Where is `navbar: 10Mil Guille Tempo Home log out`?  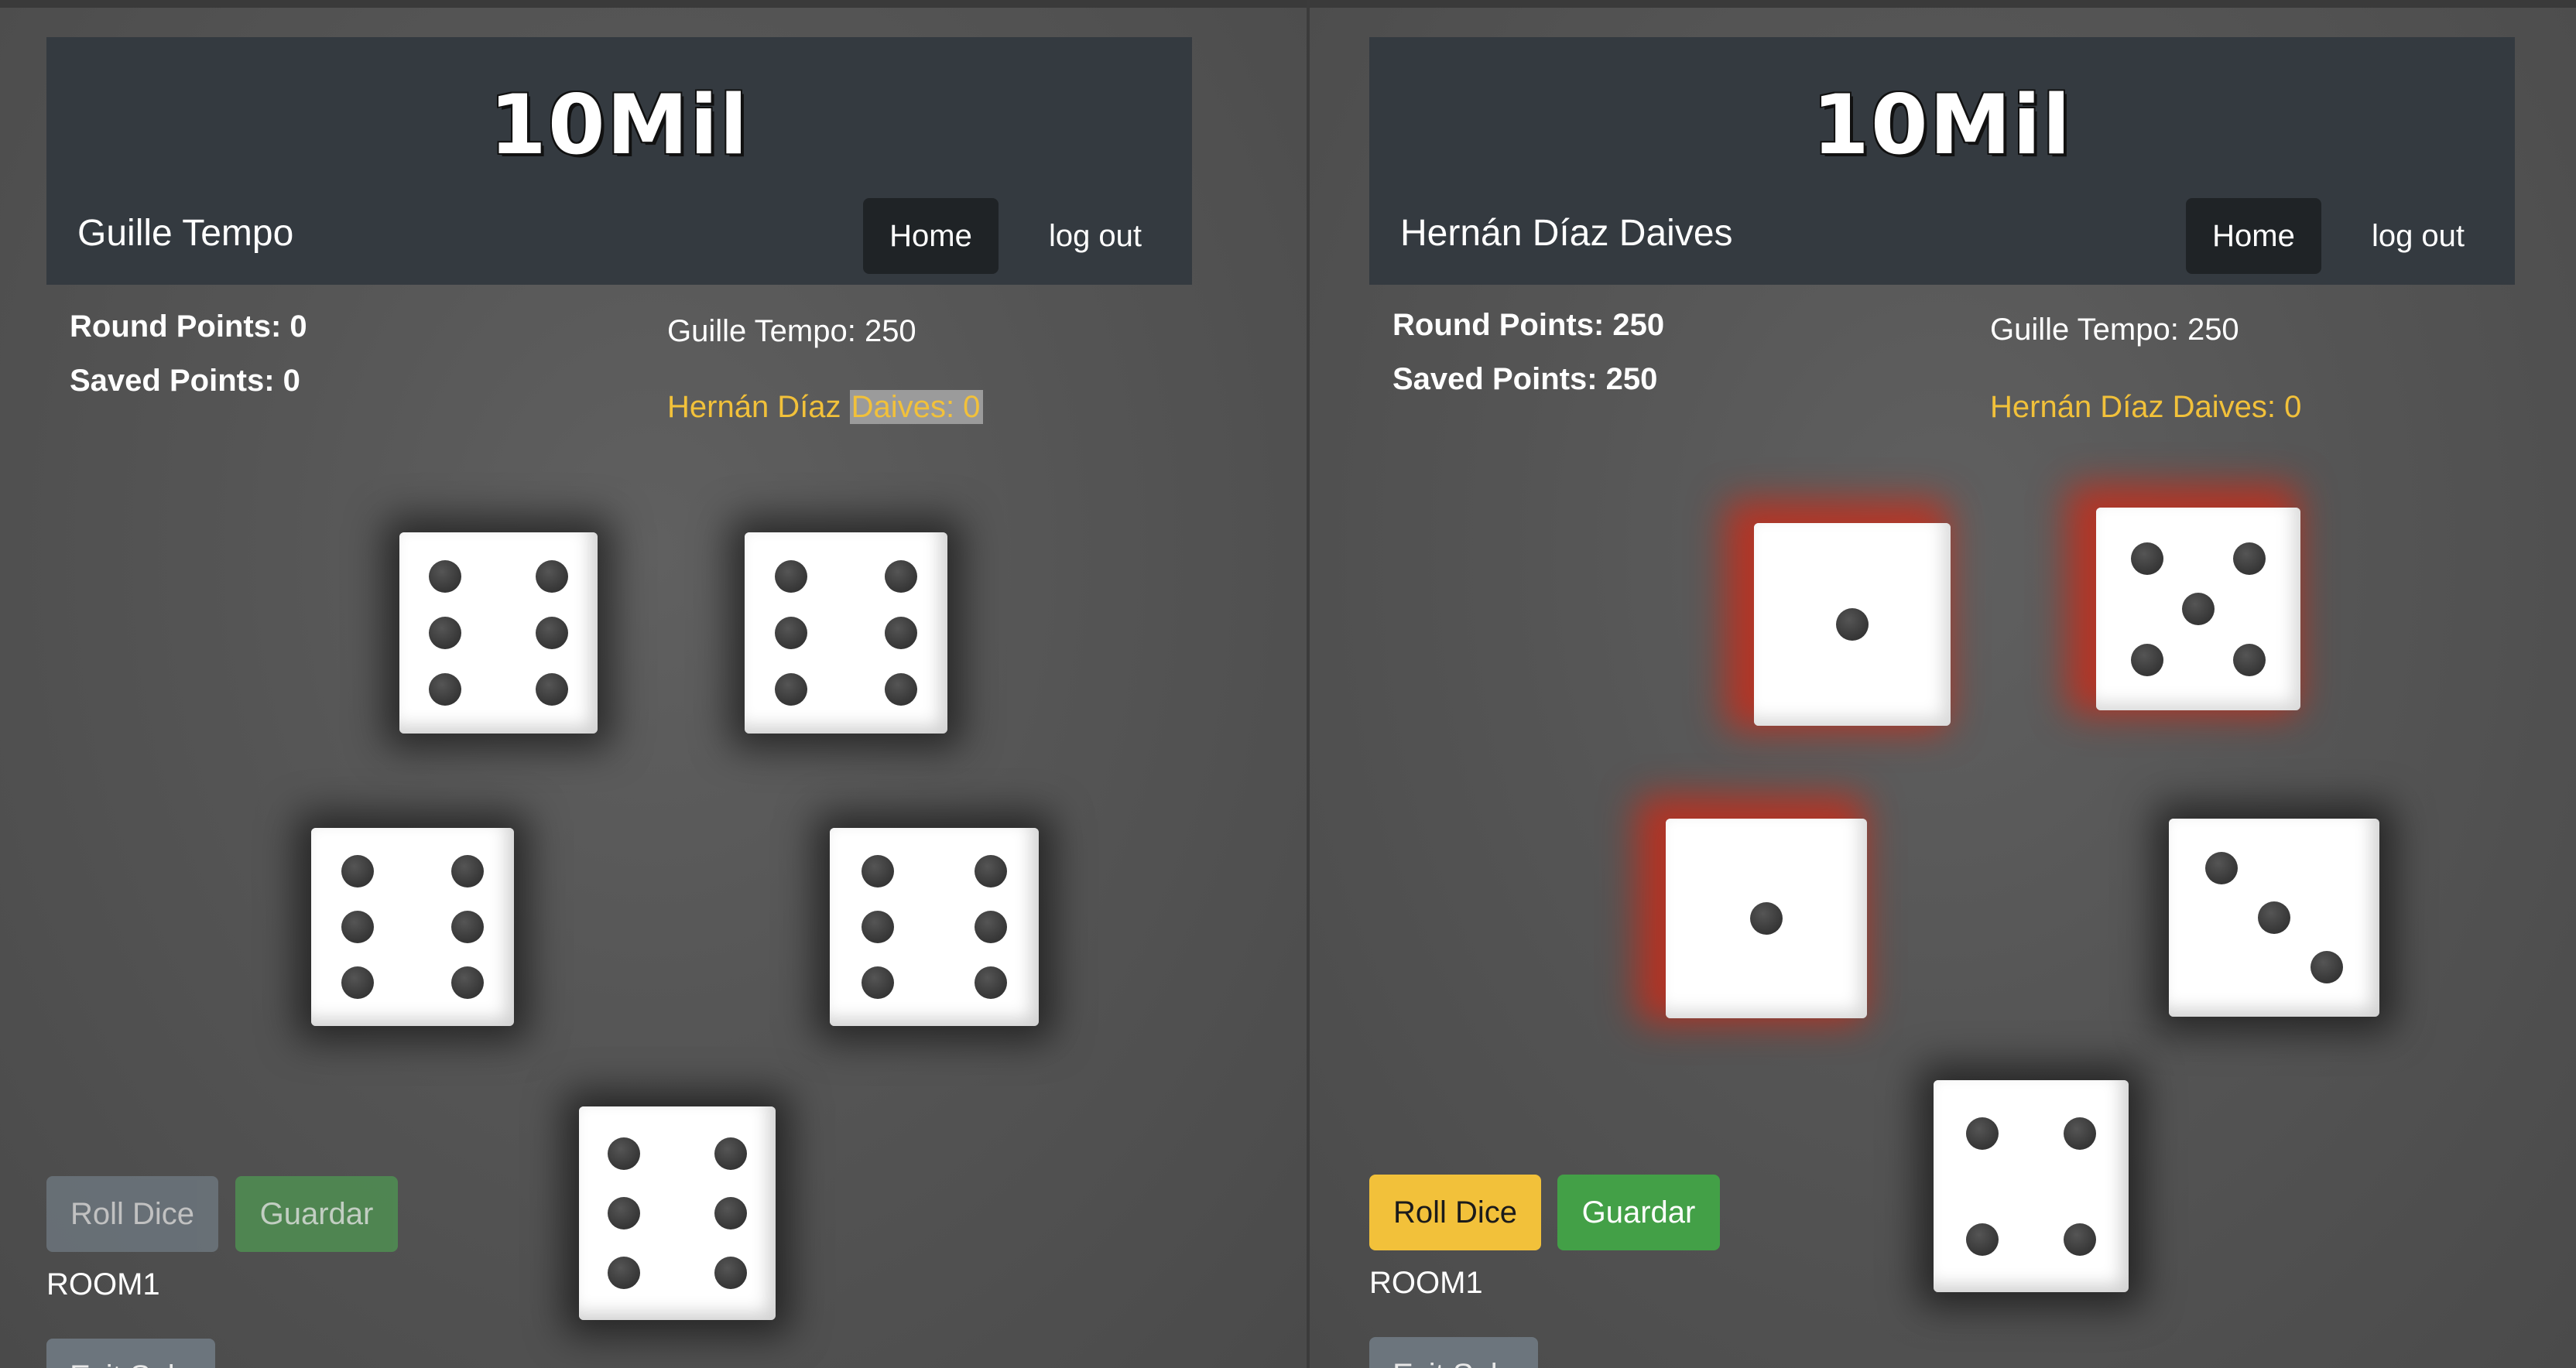
navbar: 10Mil Guille Tempo Home log out is located at coordinates (619, 161).